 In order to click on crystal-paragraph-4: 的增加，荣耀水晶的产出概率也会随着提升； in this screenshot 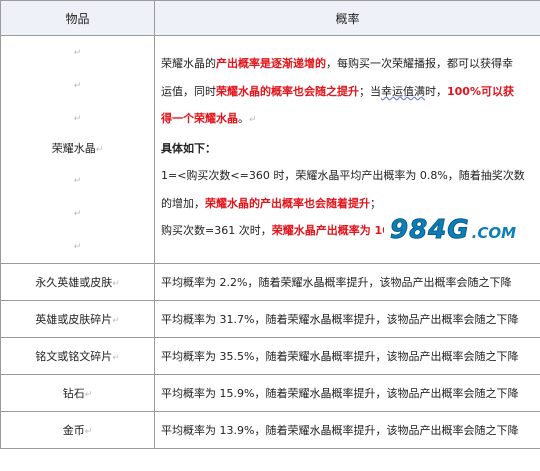, I will do `click(271, 203)`.